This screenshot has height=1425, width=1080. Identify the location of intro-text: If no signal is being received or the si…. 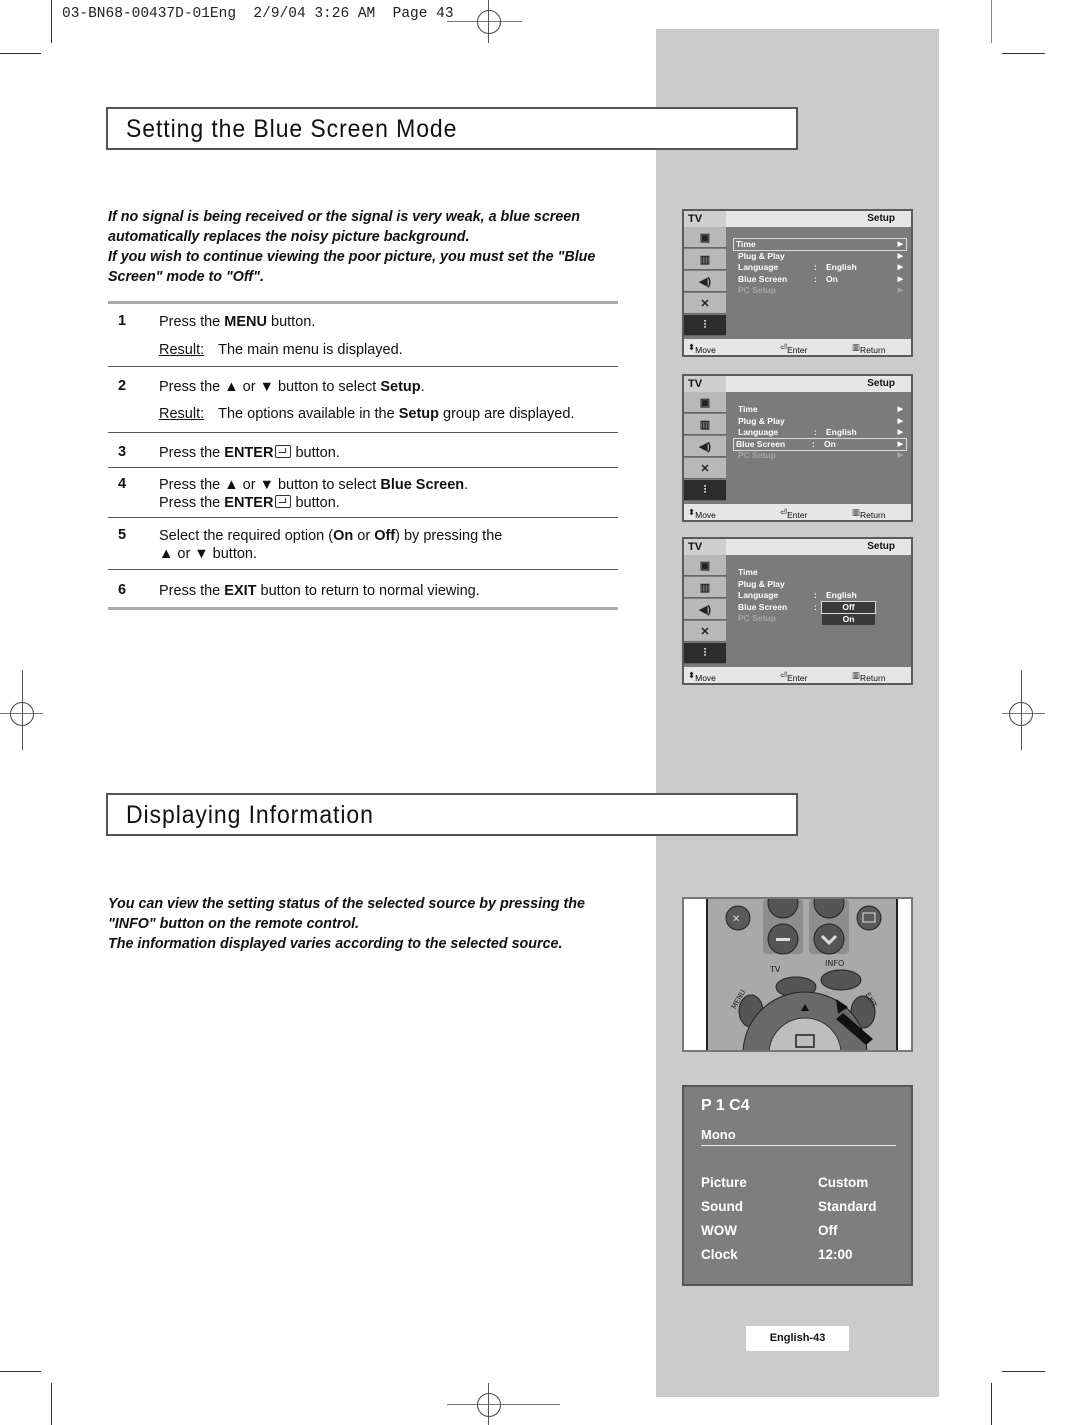
(363, 247).